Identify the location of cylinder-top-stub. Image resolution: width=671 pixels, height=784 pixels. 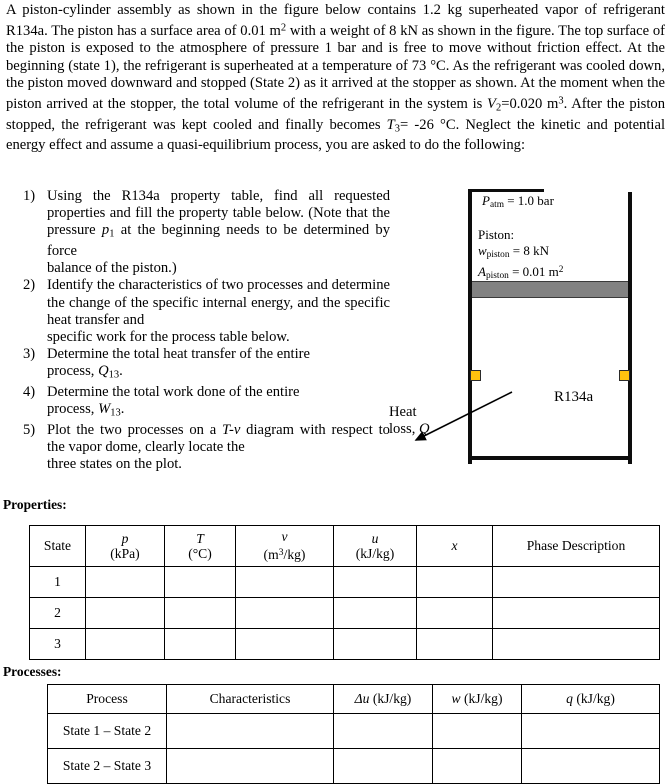
(506, 190).